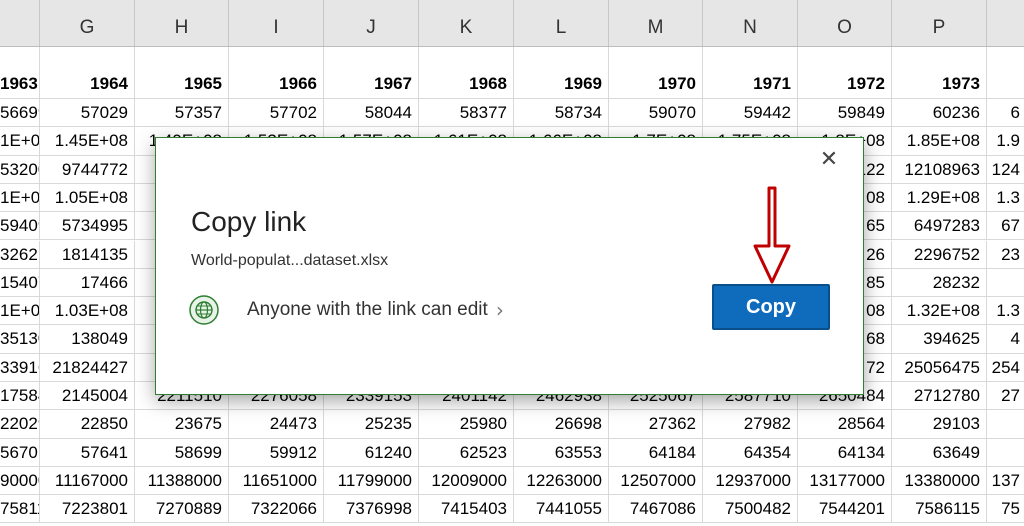 The image size is (1024, 526). Describe the element at coordinates (656, 509) in the screenshot. I see `table-cell: 7467086` at that location.